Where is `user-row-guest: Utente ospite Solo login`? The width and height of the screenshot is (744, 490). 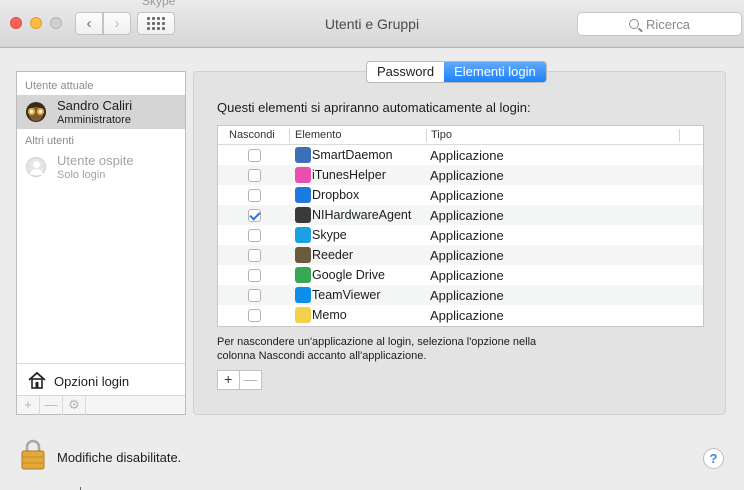
user-row-guest: Utente ospite Solo login is located at coordinates (101, 167).